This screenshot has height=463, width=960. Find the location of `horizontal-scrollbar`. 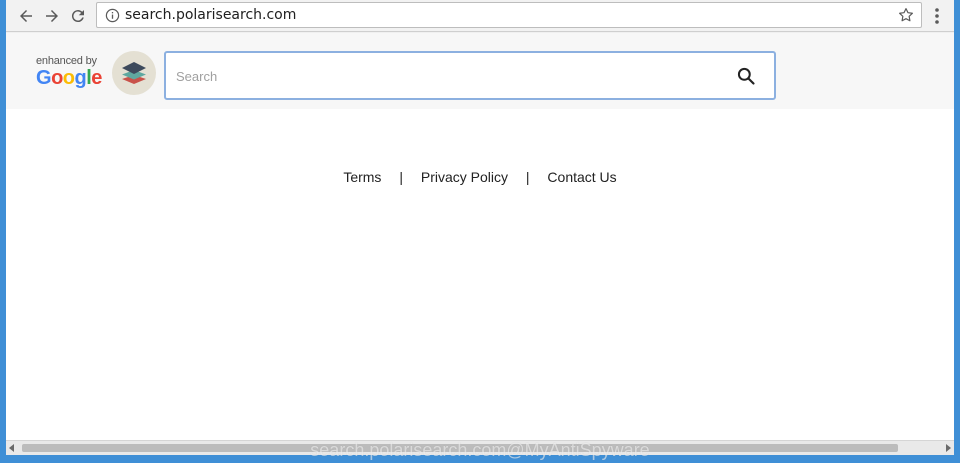

horizontal-scrollbar is located at coordinates (480, 447).